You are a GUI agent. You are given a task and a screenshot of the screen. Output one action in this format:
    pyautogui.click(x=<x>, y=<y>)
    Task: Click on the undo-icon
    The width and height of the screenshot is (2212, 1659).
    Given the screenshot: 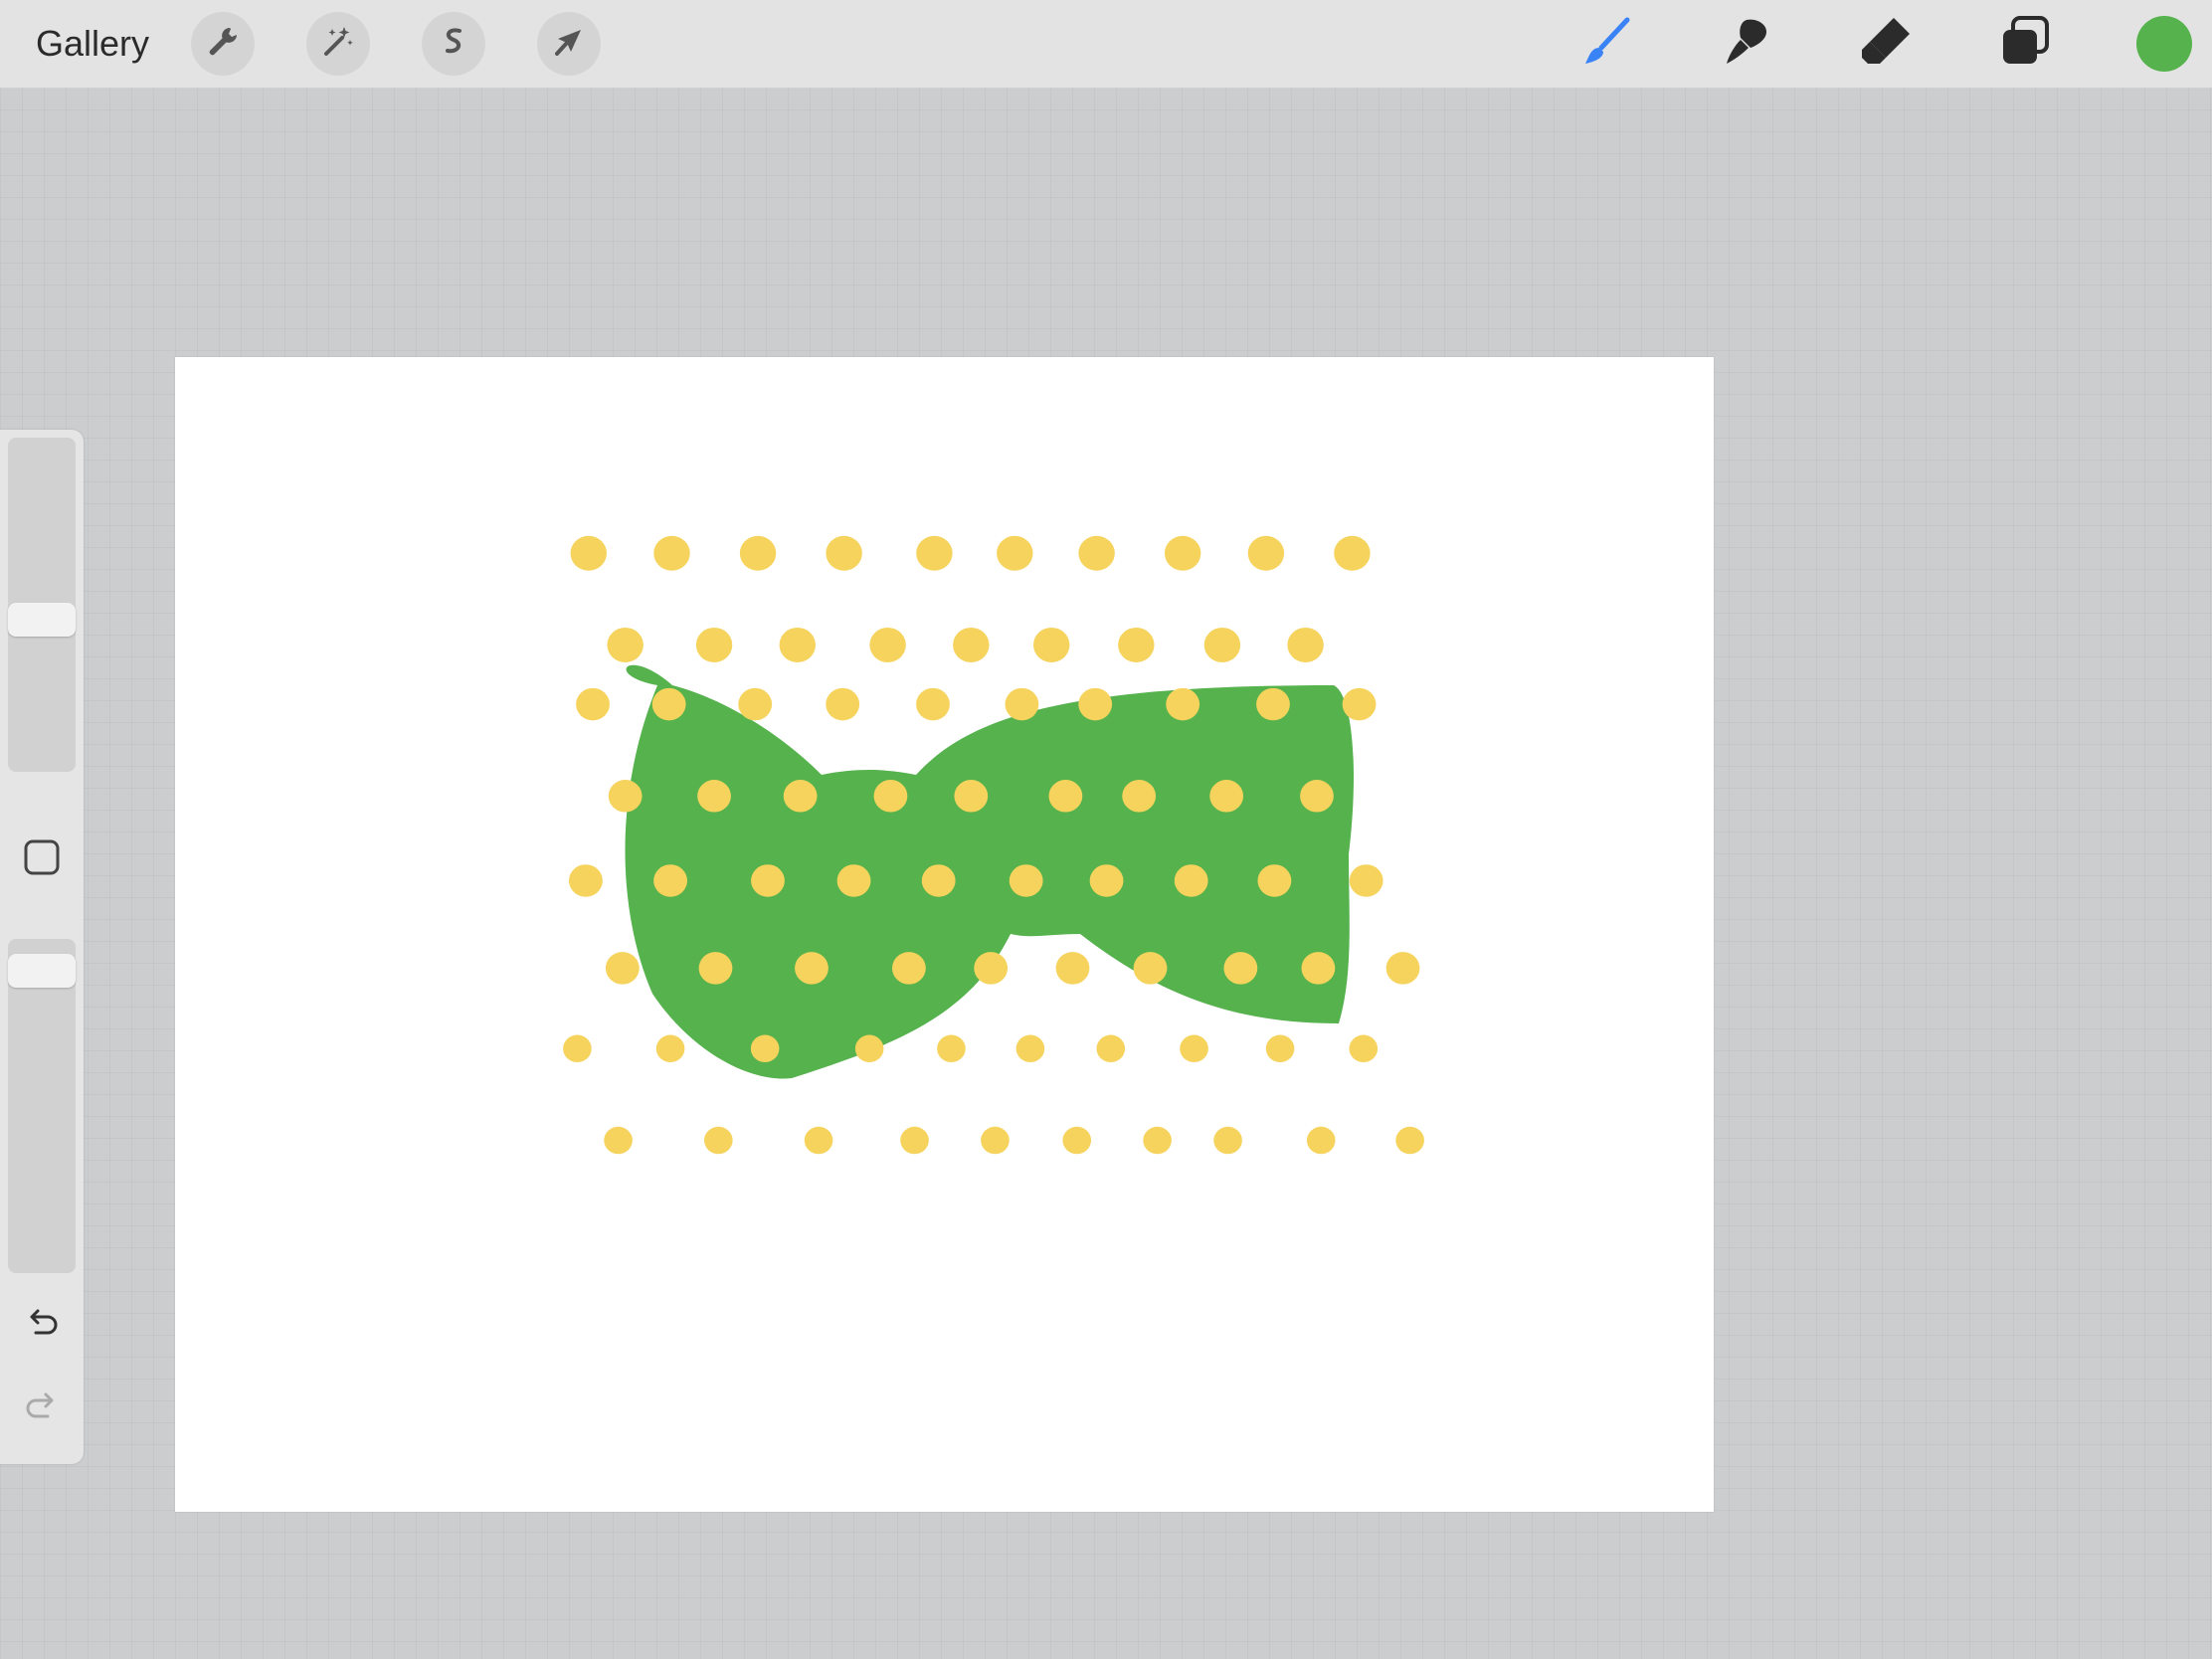 What is the action you would take?
    pyautogui.click(x=42, y=1327)
    